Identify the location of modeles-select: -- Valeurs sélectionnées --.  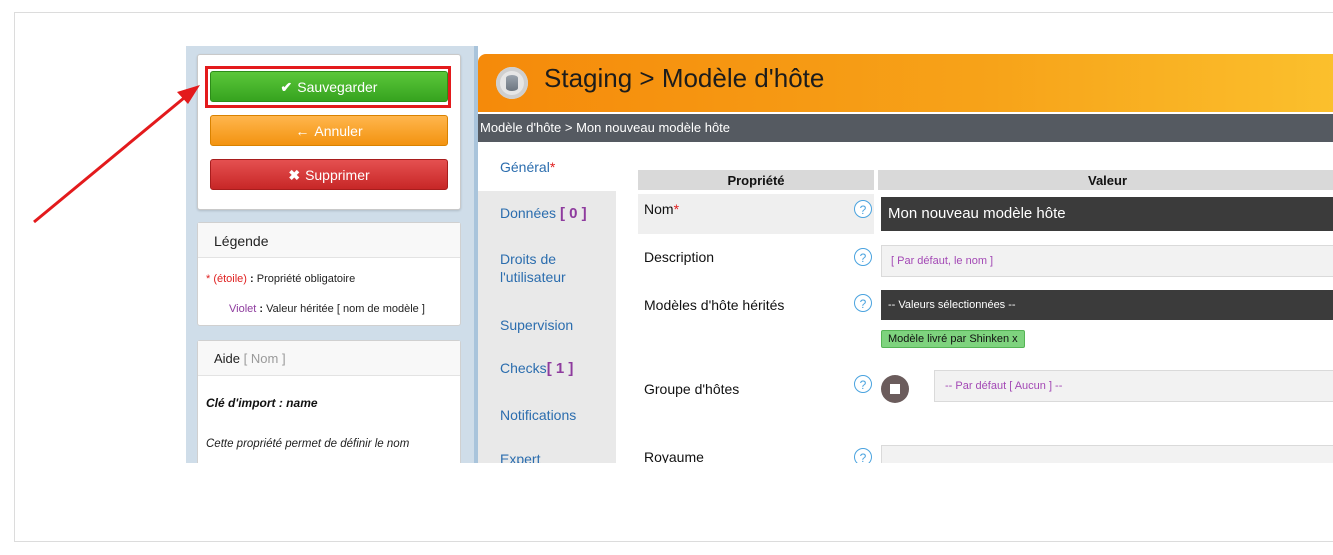
(1107, 305).